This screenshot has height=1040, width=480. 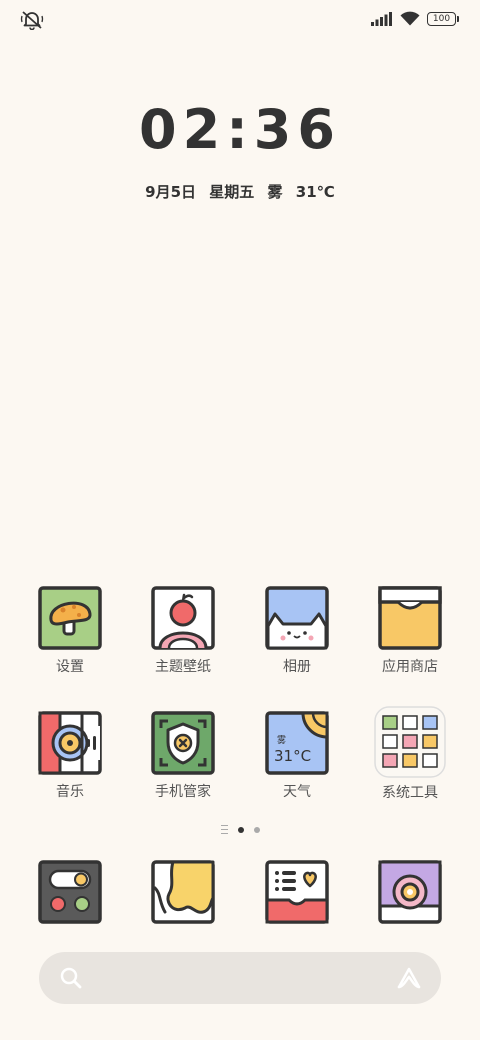 I want to click on page-indicator, so click(x=240, y=829).